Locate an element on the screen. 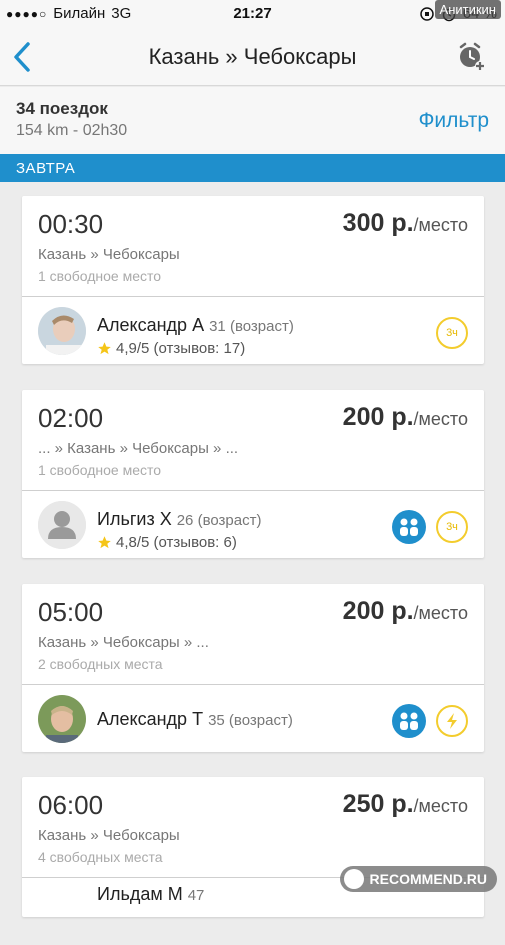  departure-time: 05:00 is located at coordinates (71, 612).